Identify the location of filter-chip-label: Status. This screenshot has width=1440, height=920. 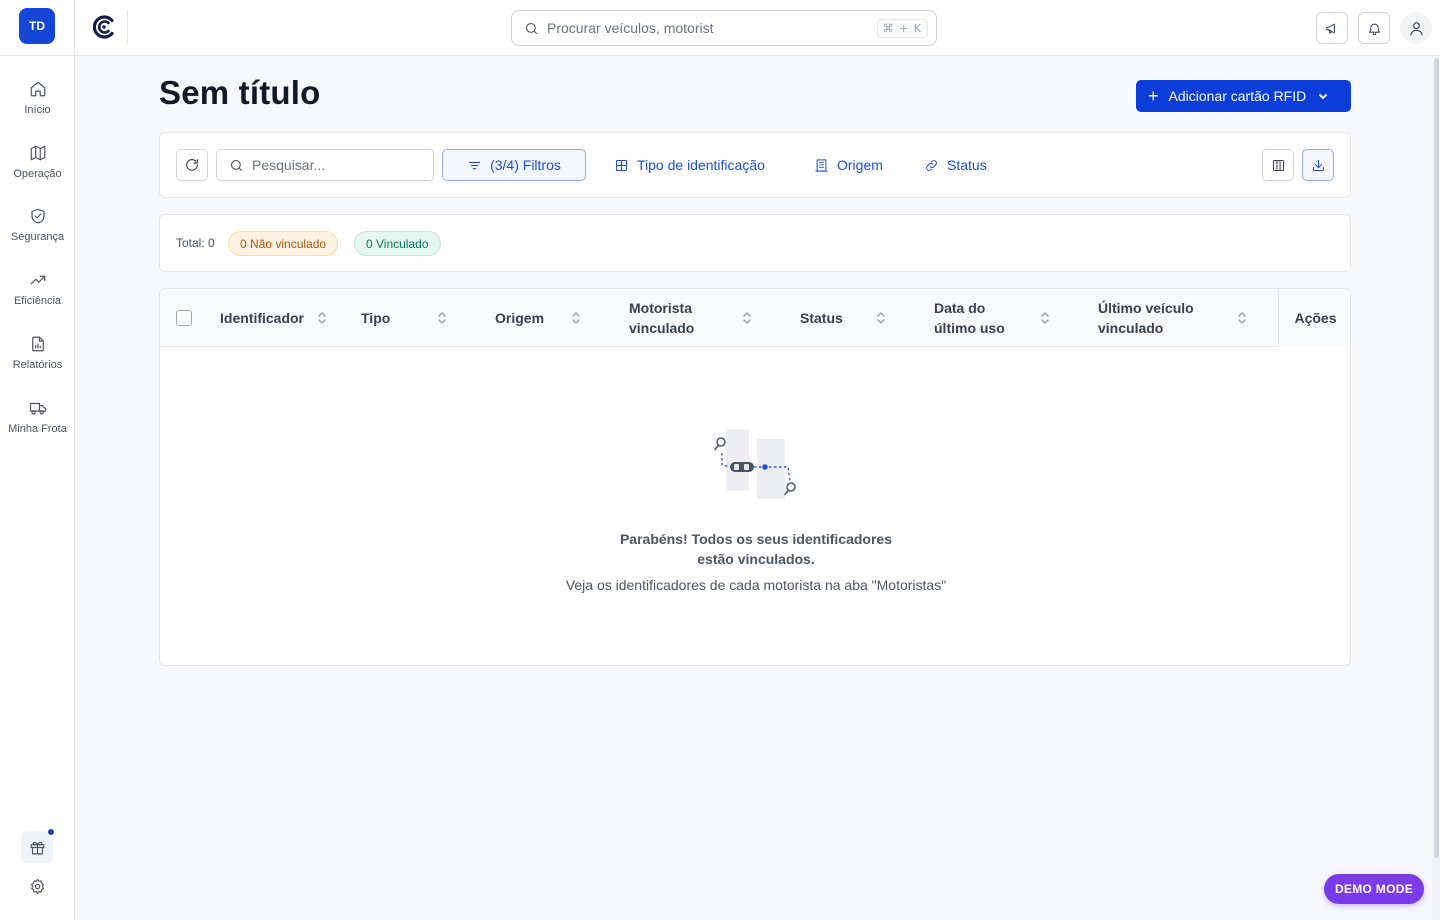
(967, 165).